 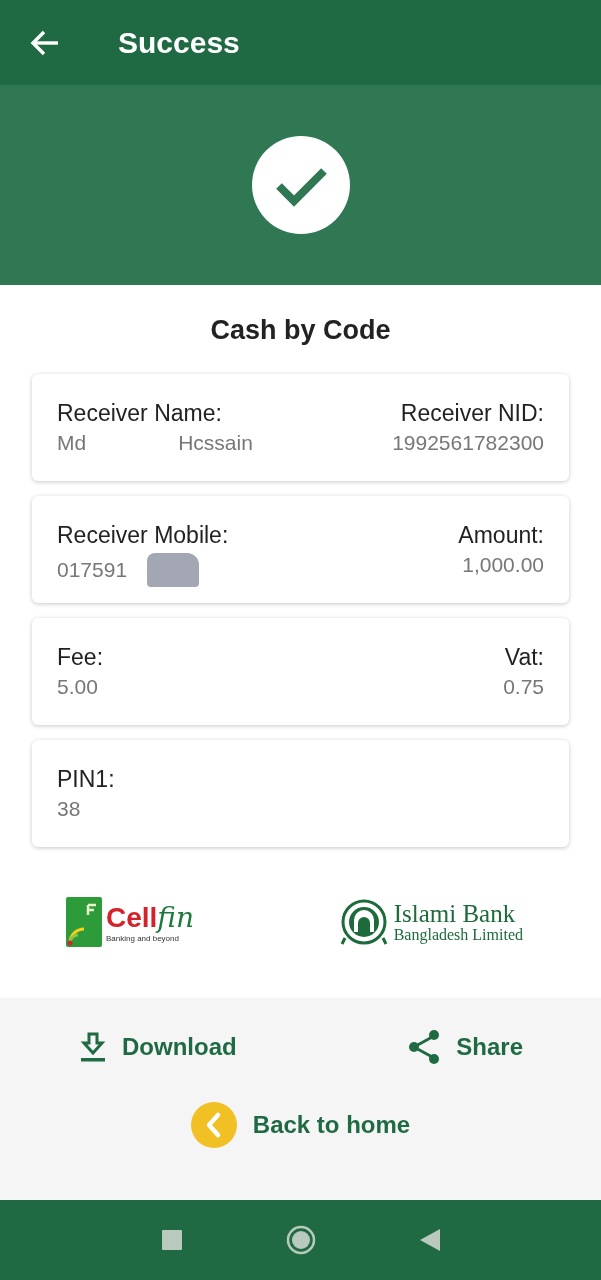 What do you see at coordinates (468, 443) in the screenshot?
I see `value-text: 1992561782300` at bounding box center [468, 443].